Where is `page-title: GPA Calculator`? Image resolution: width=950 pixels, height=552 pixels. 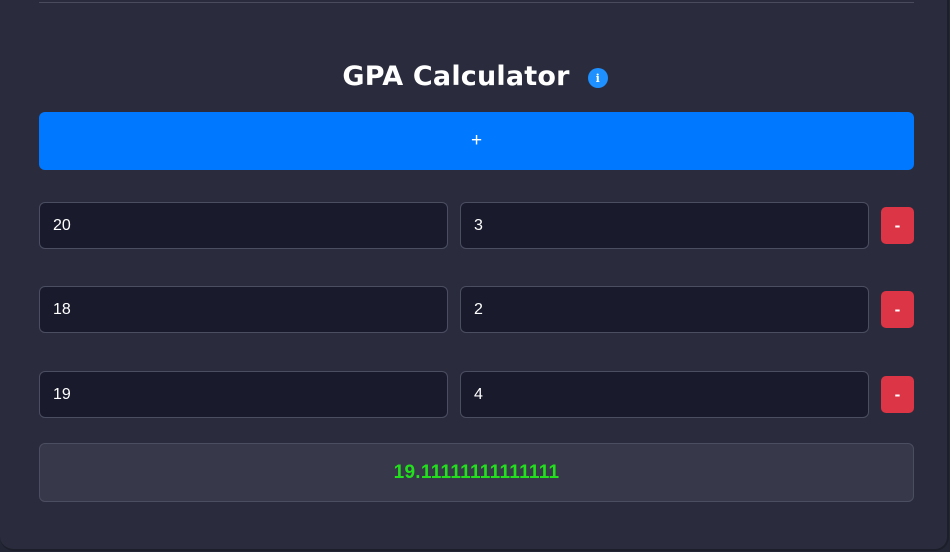 page-title: GPA Calculator is located at coordinates (456, 76).